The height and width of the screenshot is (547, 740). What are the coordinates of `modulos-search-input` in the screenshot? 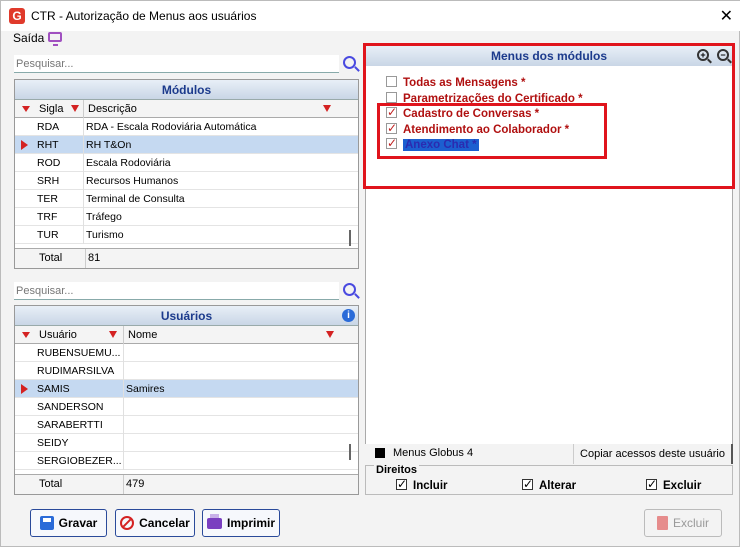 It's located at (176, 63).